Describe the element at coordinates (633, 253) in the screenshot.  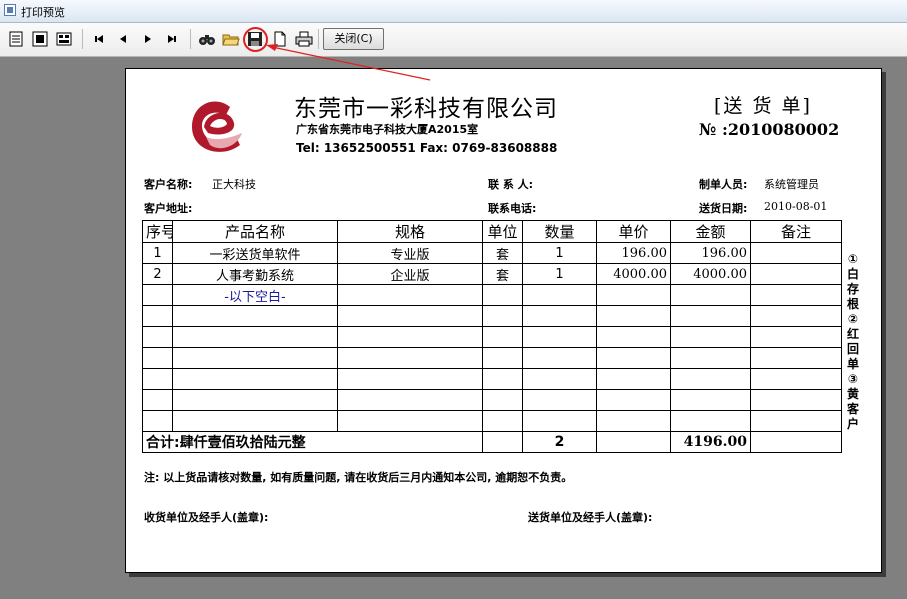
I see `cell-price: 196.00` at that location.